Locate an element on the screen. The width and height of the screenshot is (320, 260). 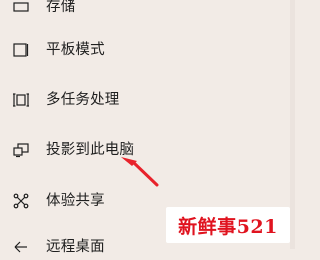
nav-item-multitasking: 多任务处理 is located at coordinates (145, 100).